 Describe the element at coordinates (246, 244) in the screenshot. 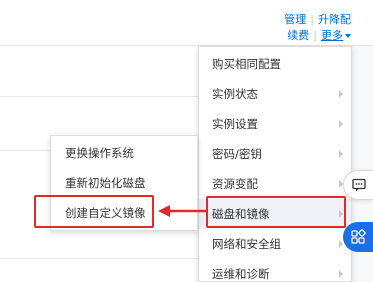

I see `menu-item-label: 网络和安全组` at that location.